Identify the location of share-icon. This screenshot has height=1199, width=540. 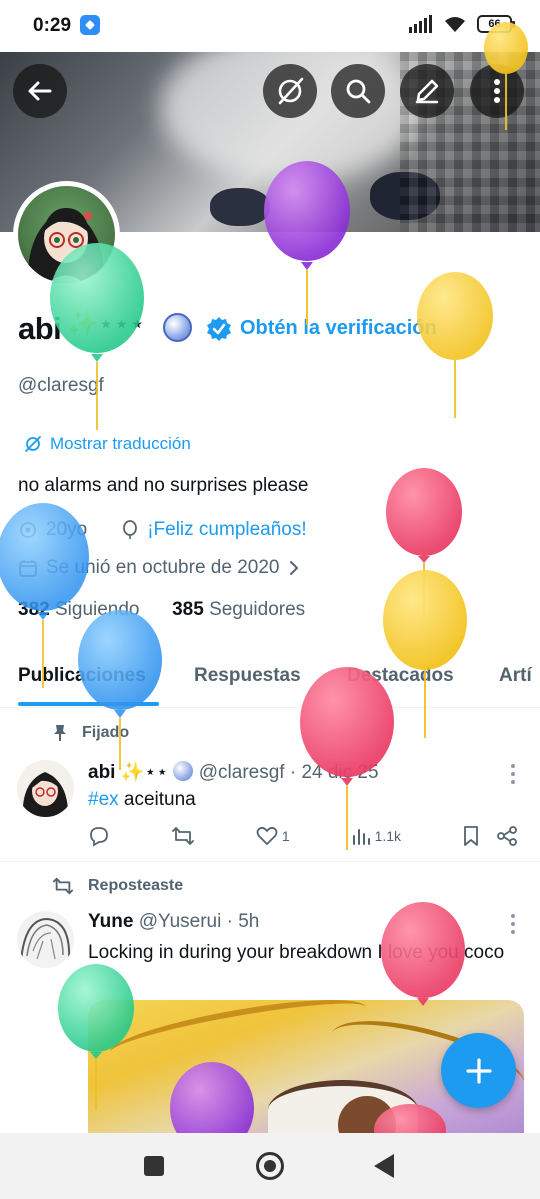
(507, 836).